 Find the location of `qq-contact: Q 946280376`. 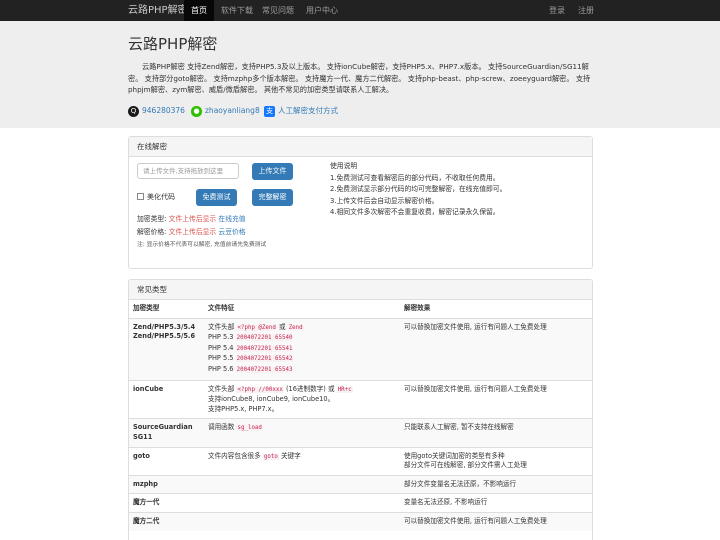

qq-contact: Q 946280376 is located at coordinates (156, 110).